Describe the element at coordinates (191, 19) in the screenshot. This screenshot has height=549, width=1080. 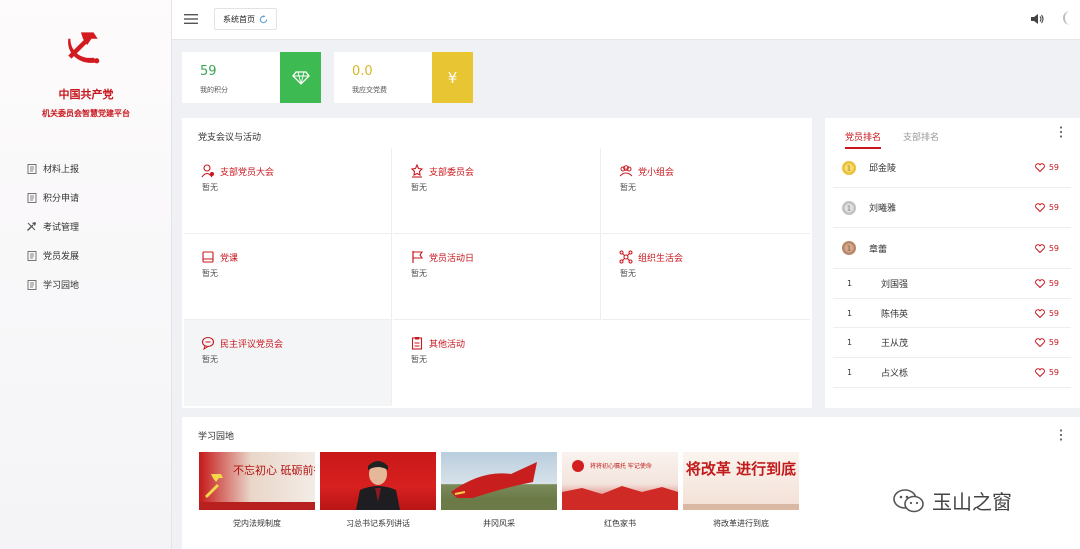
I see `menu-icon` at that location.